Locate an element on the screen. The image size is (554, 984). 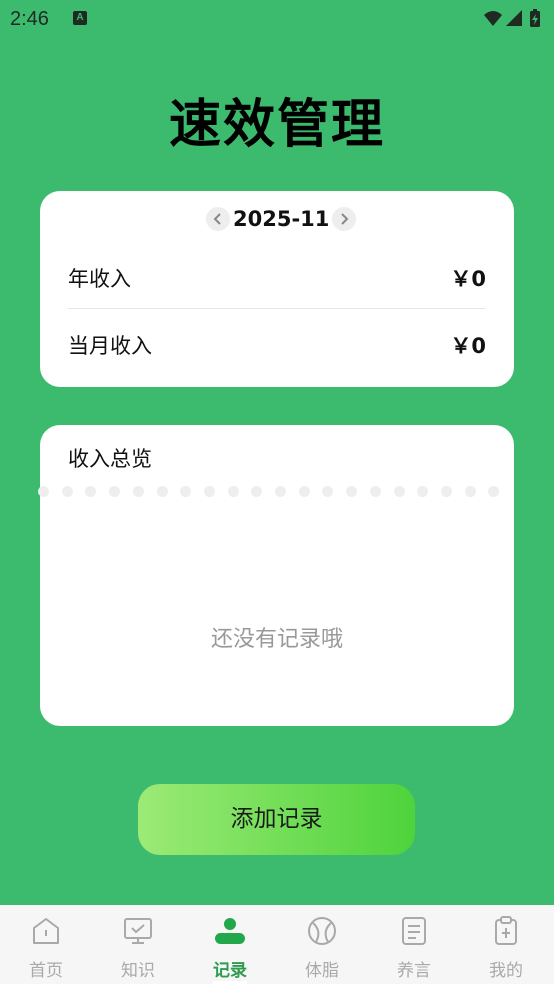
battery-icon is located at coordinates (535, 18).